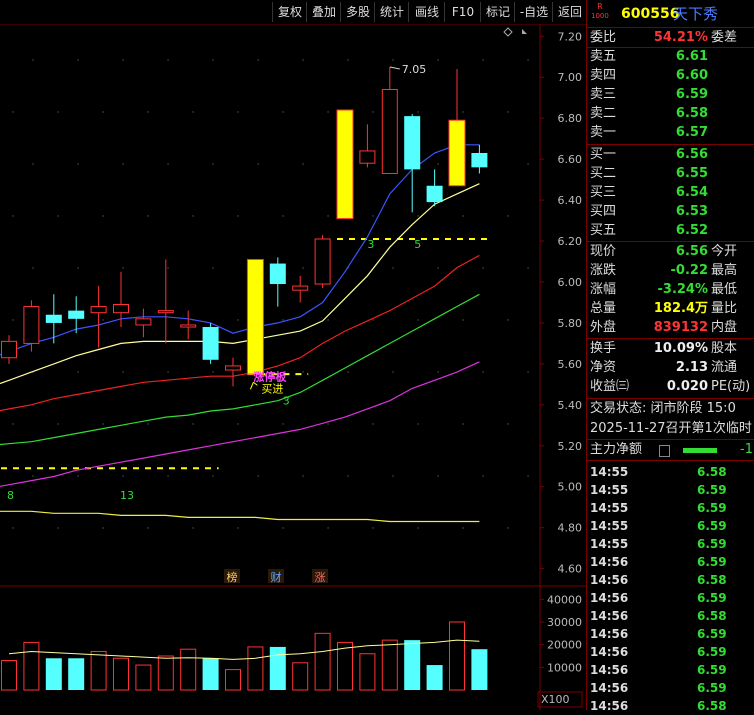  I want to click on toolbar: 复权 叠加 多股 统计 画线 F10 标记 -自选 返回, so click(293, 12).